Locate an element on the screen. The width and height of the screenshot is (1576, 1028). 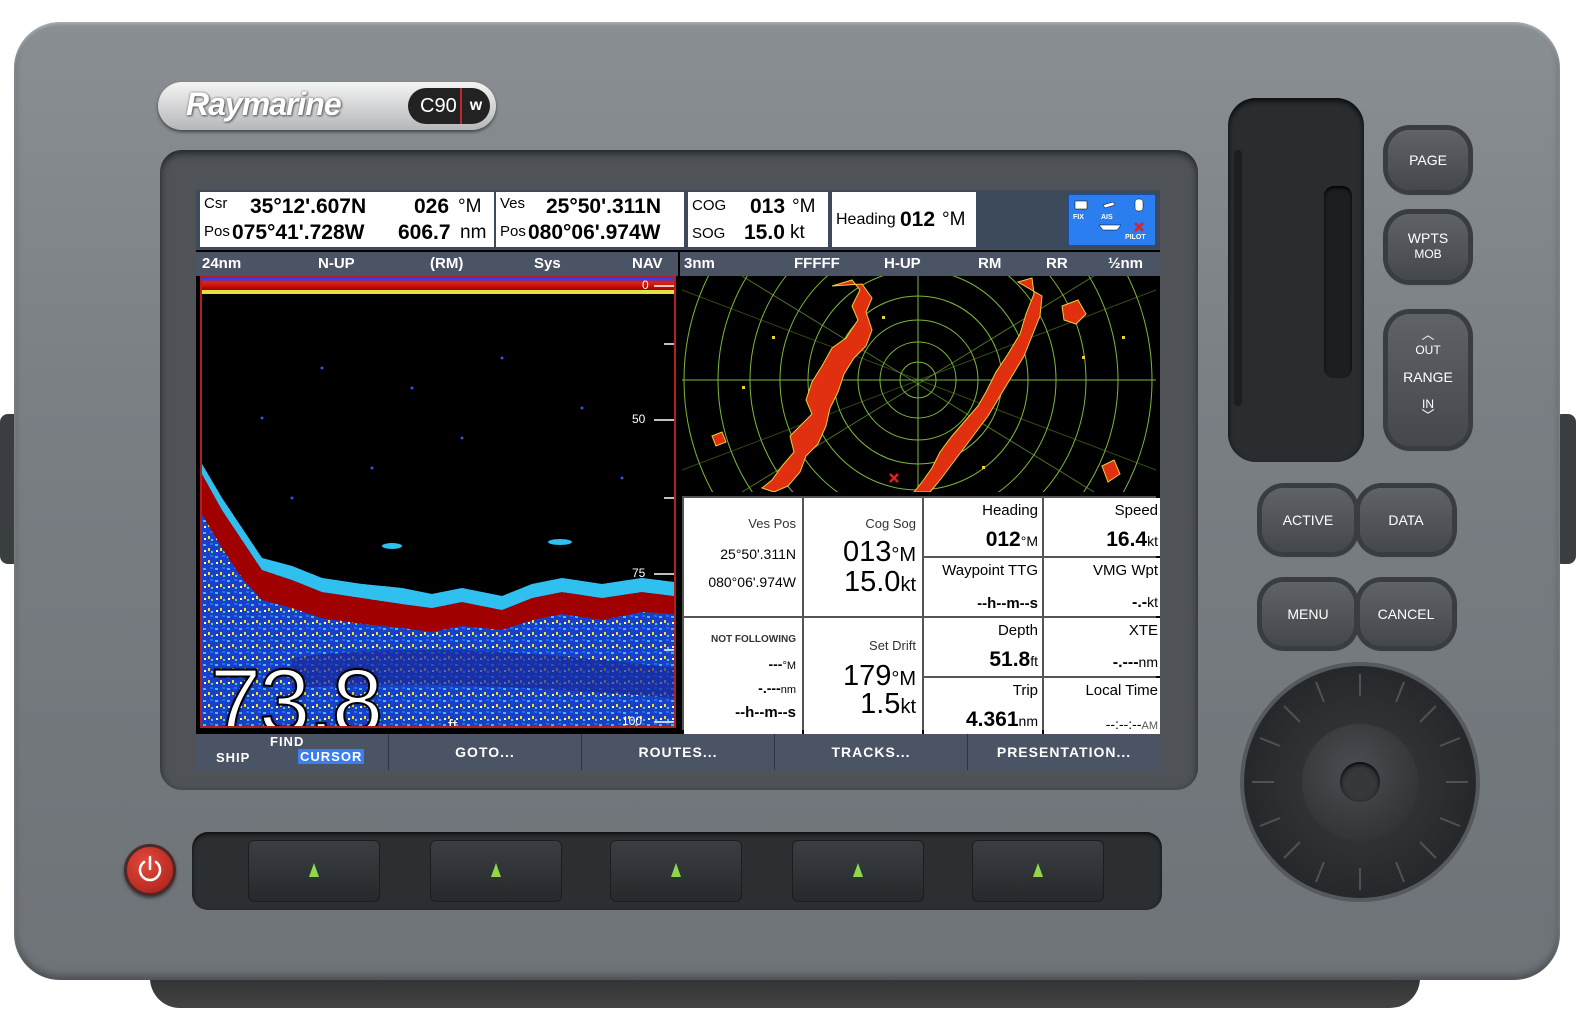
csr-lon: 075°41'.728W is located at coordinates (298, 232).